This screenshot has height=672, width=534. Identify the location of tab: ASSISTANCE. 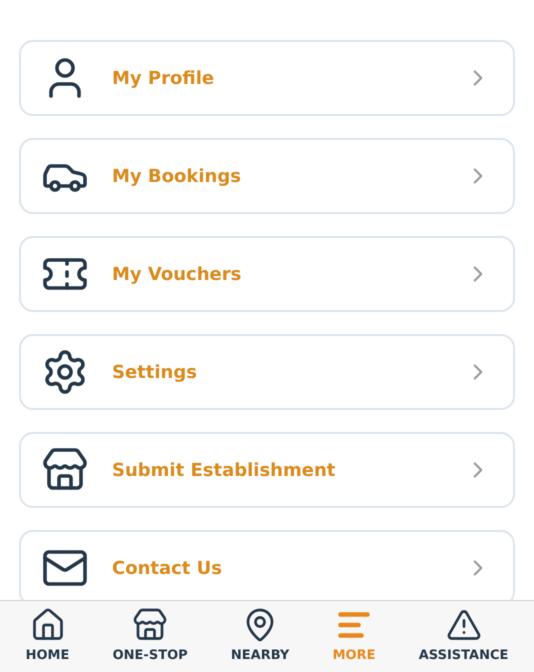
(463, 636).